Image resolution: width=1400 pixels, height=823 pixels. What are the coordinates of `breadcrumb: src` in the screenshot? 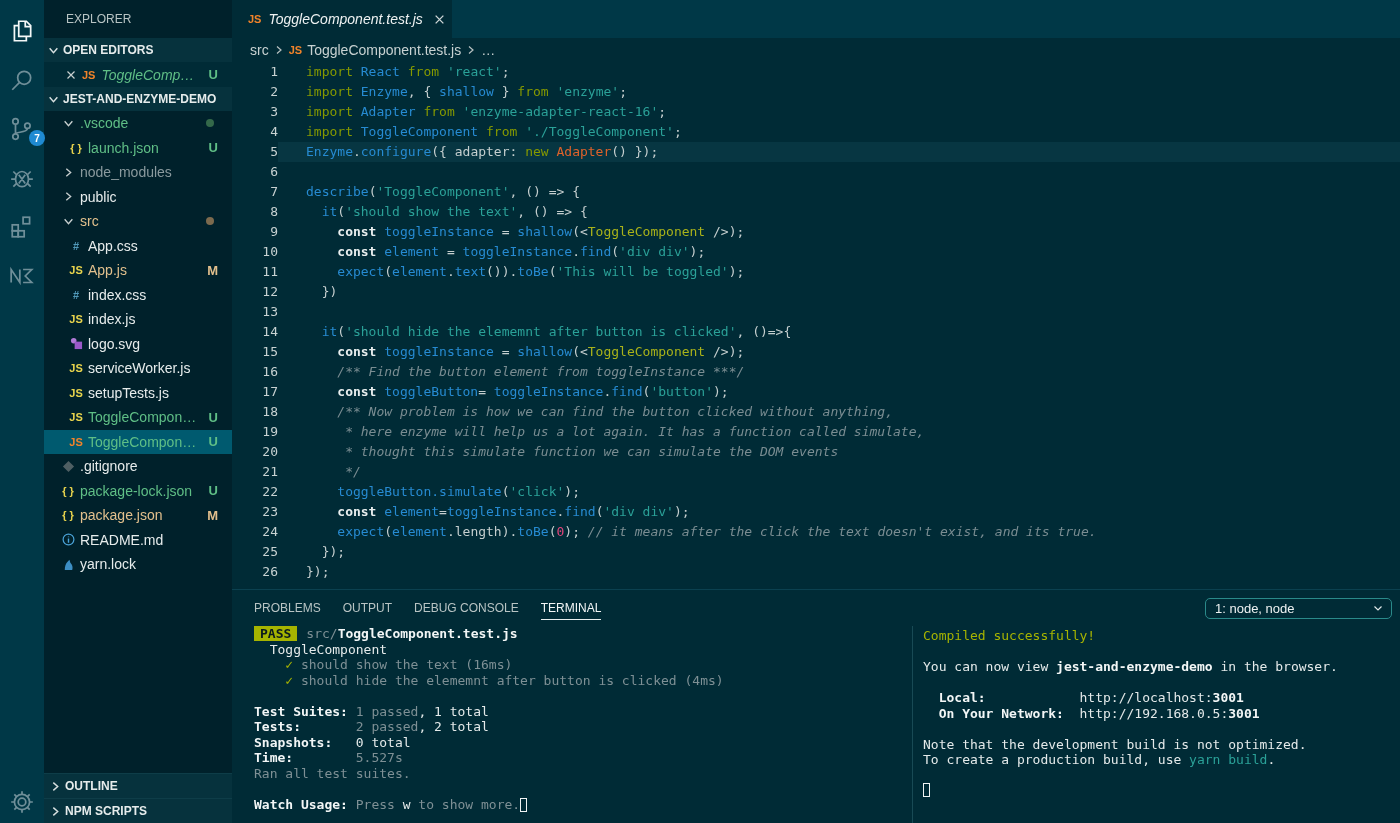 It's located at (259, 50).